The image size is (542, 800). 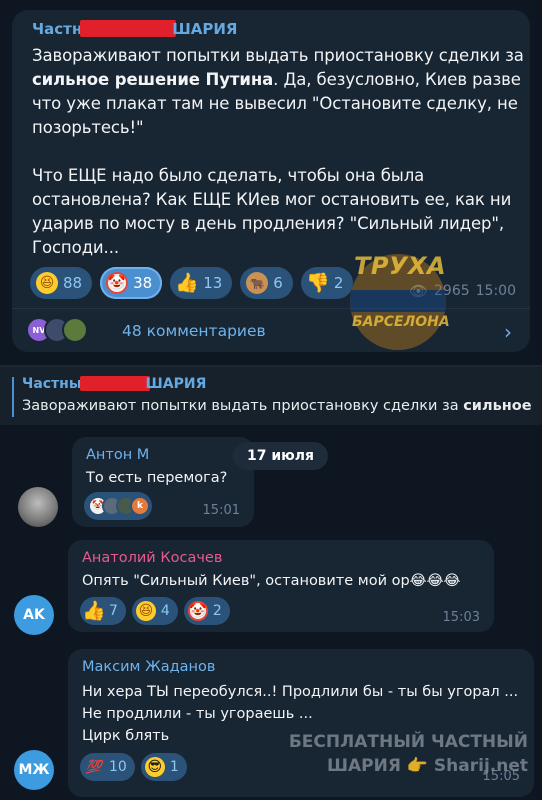 I want to click on reaction-bull: 🐂 6, so click(x=266, y=283).